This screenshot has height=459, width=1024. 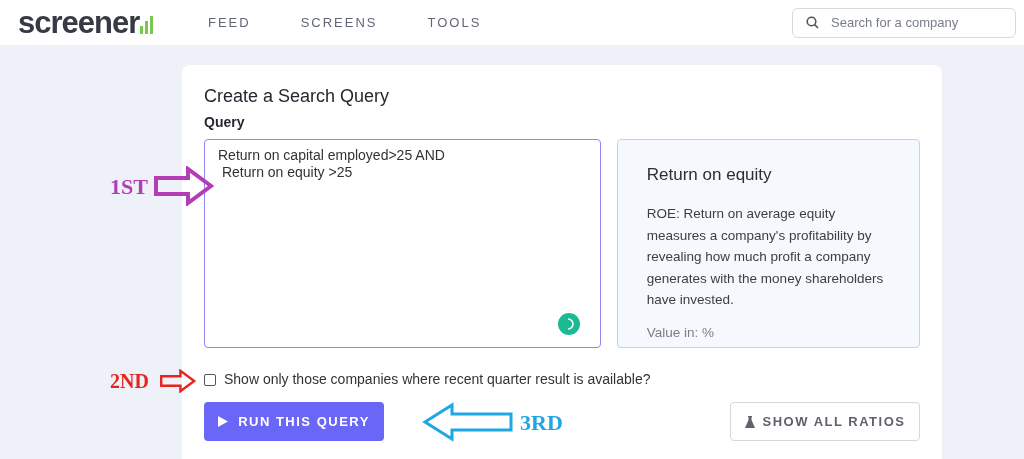 What do you see at coordinates (129, 186) in the screenshot?
I see `annotation-label: 1ST` at bounding box center [129, 186].